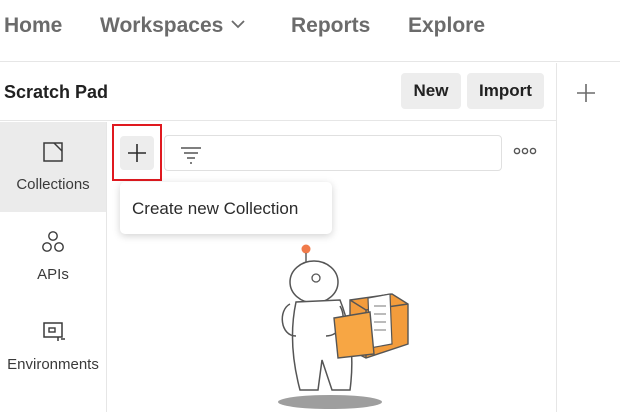  I want to click on import-button: Import, so click(505, 91).